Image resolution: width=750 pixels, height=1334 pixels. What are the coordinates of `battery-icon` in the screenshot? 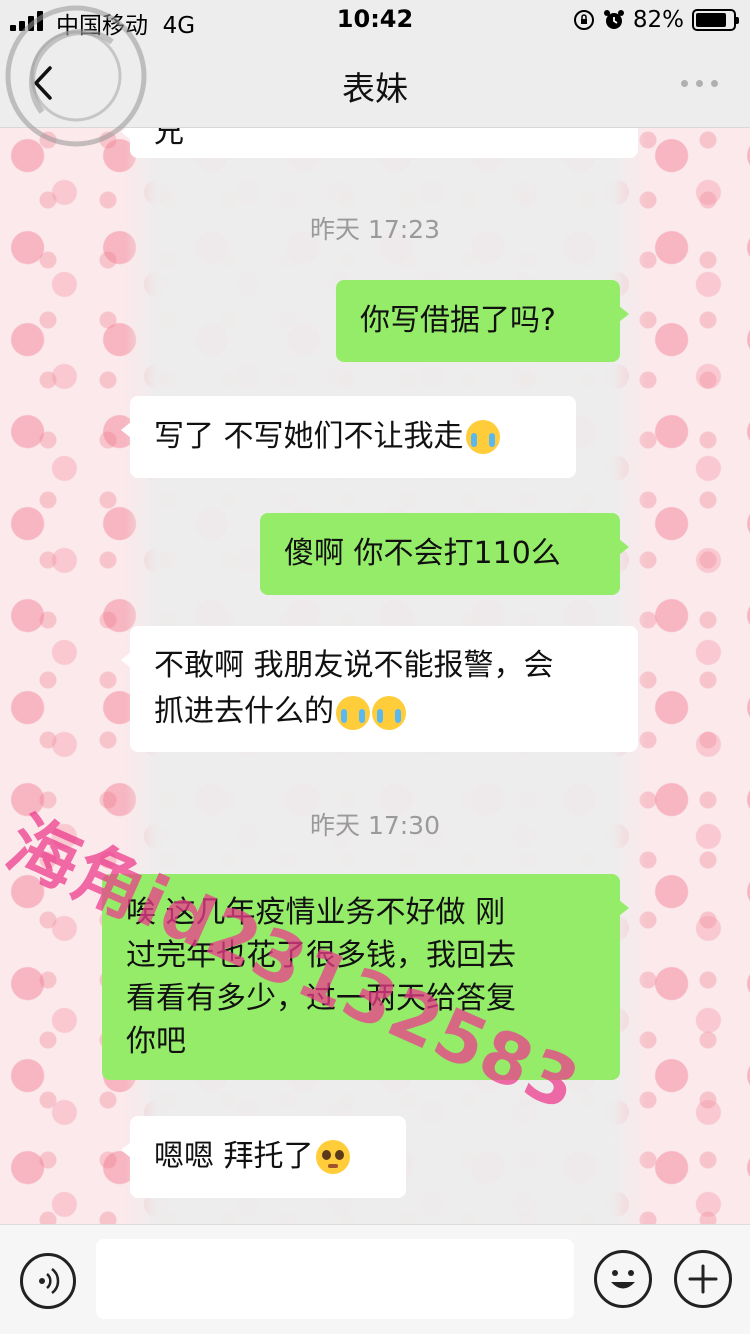 It's located at (715, 20).